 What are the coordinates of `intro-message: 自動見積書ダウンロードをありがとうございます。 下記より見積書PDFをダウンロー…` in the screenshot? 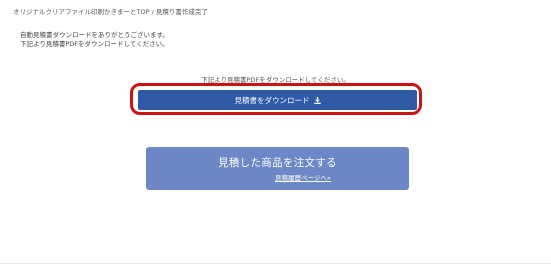 It's located at (94, 40).